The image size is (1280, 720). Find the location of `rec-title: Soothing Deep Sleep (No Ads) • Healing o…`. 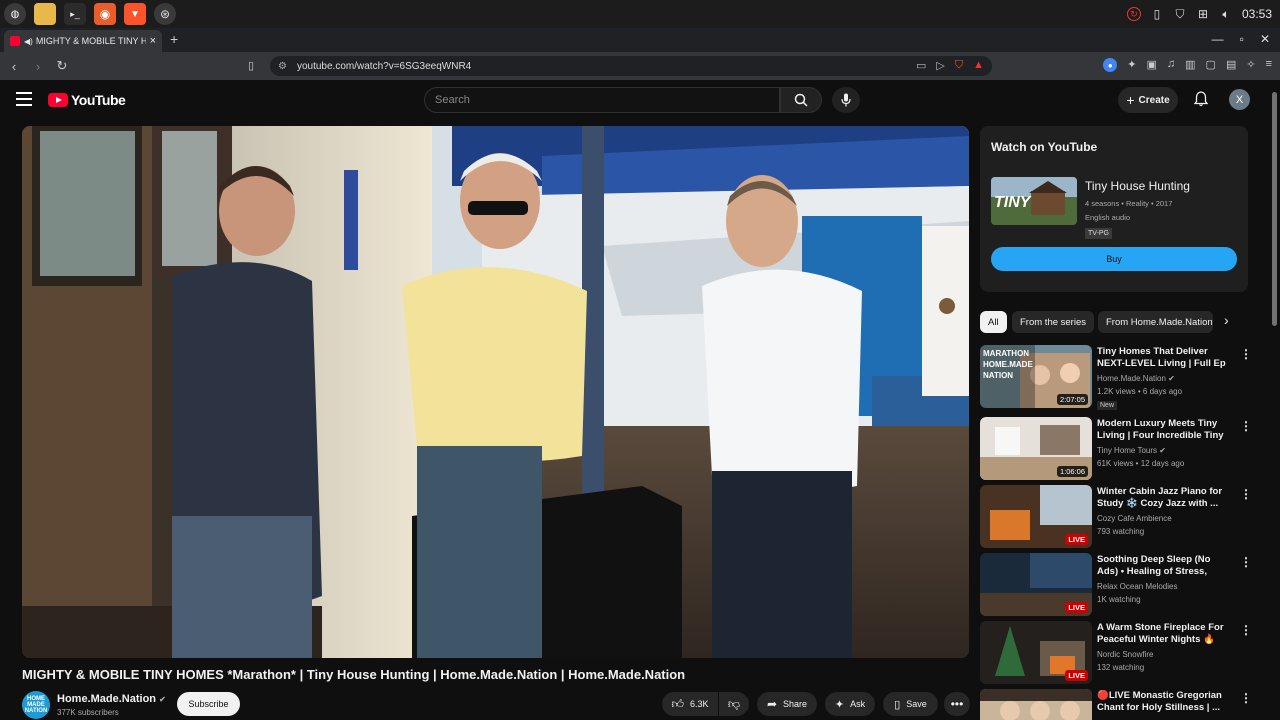

rec-title: Soothing Deep Sleep (No Ads) • Healing o… is located at coordinates (1165, 566).